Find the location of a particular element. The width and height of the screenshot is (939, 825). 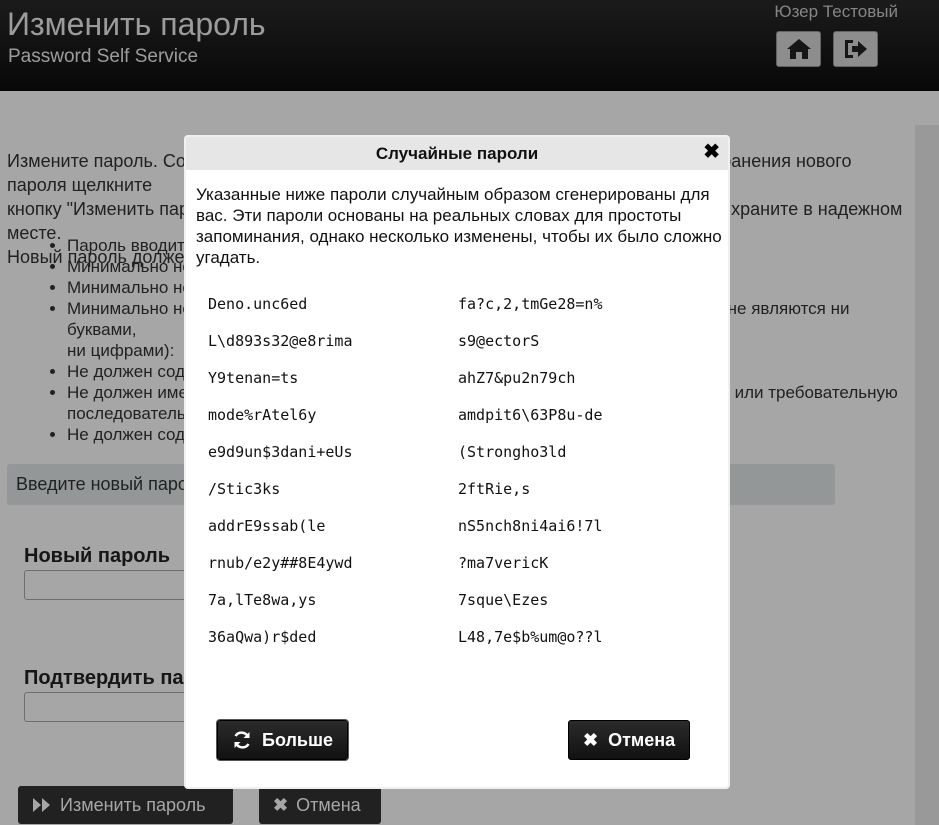

password-option: amdpit6\63P8u-de is located at coordinates (583, 424).